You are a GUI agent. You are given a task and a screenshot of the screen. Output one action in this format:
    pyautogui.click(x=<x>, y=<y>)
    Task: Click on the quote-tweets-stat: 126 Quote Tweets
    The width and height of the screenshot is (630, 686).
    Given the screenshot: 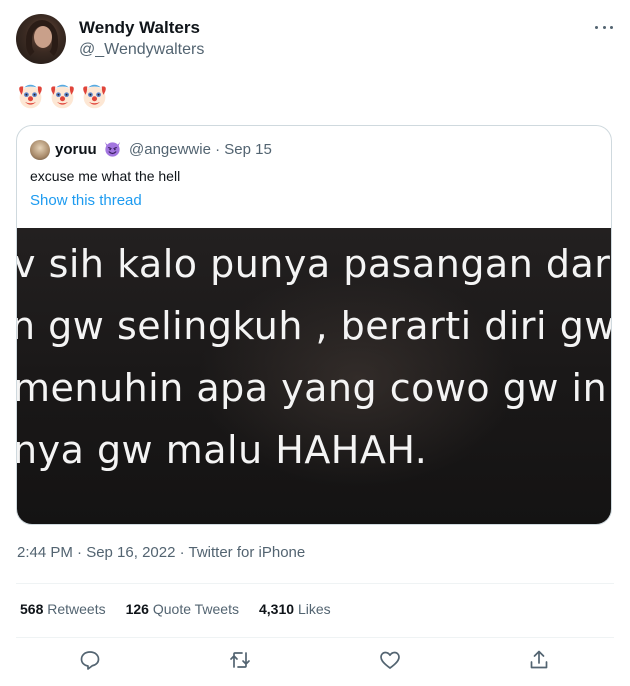 What is the action you would take?
    pyautogui.click(x=182, y=609)
    